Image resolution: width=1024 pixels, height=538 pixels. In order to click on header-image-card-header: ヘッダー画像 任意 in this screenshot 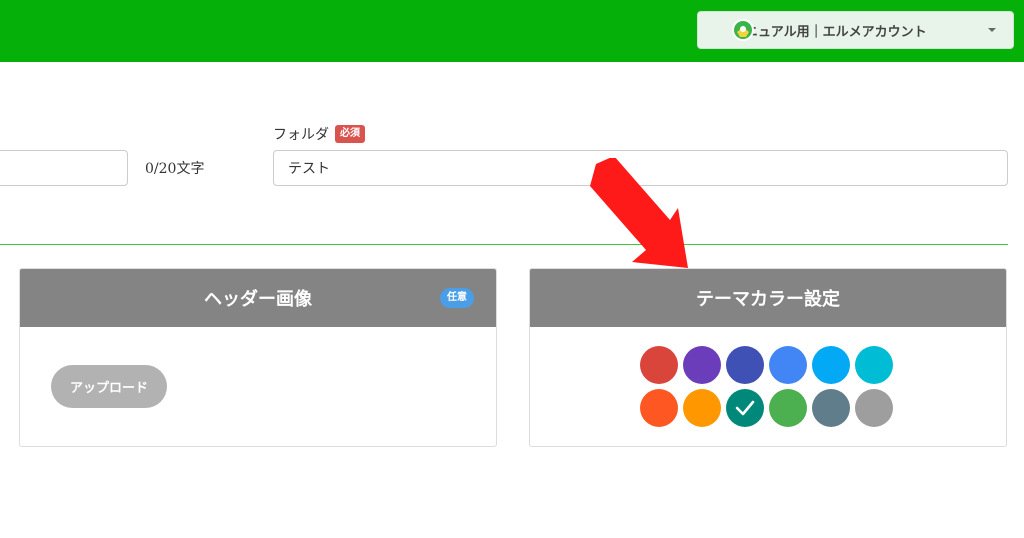, I will do `click(258, 298)`.